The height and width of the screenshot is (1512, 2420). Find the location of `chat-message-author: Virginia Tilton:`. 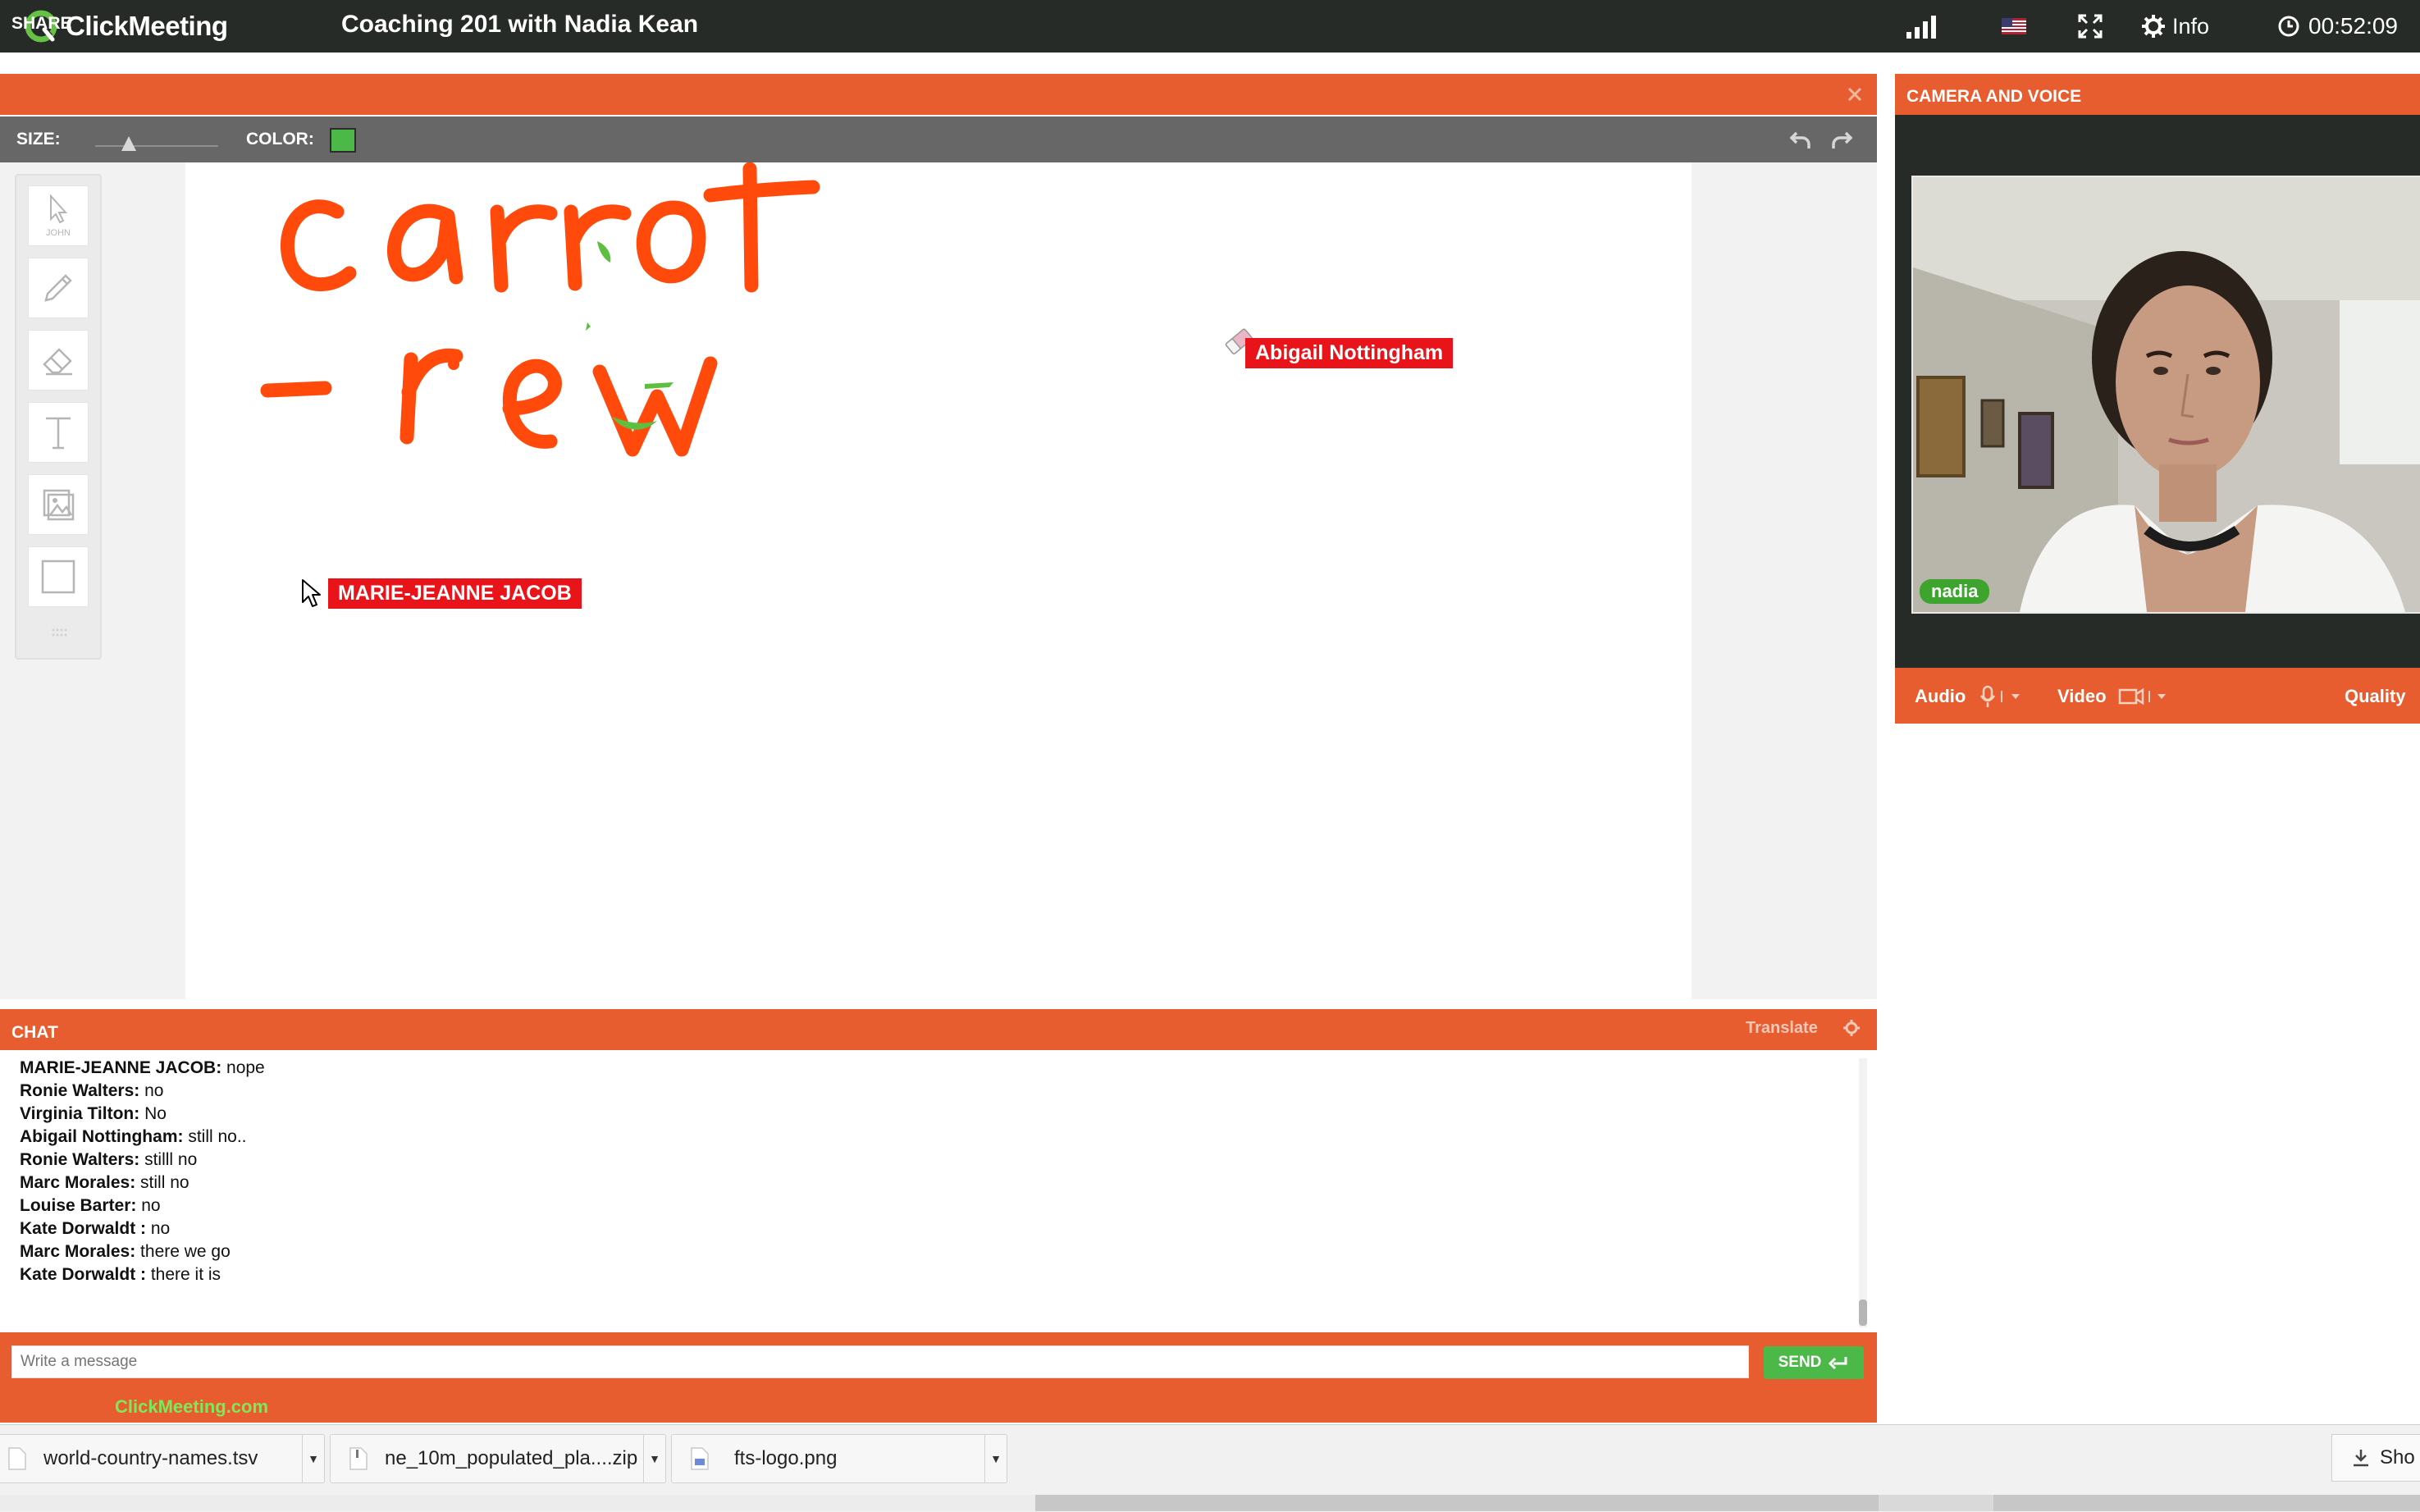

chat-message-author: Virginia Tilton: is located at coordinates (80, 1113).